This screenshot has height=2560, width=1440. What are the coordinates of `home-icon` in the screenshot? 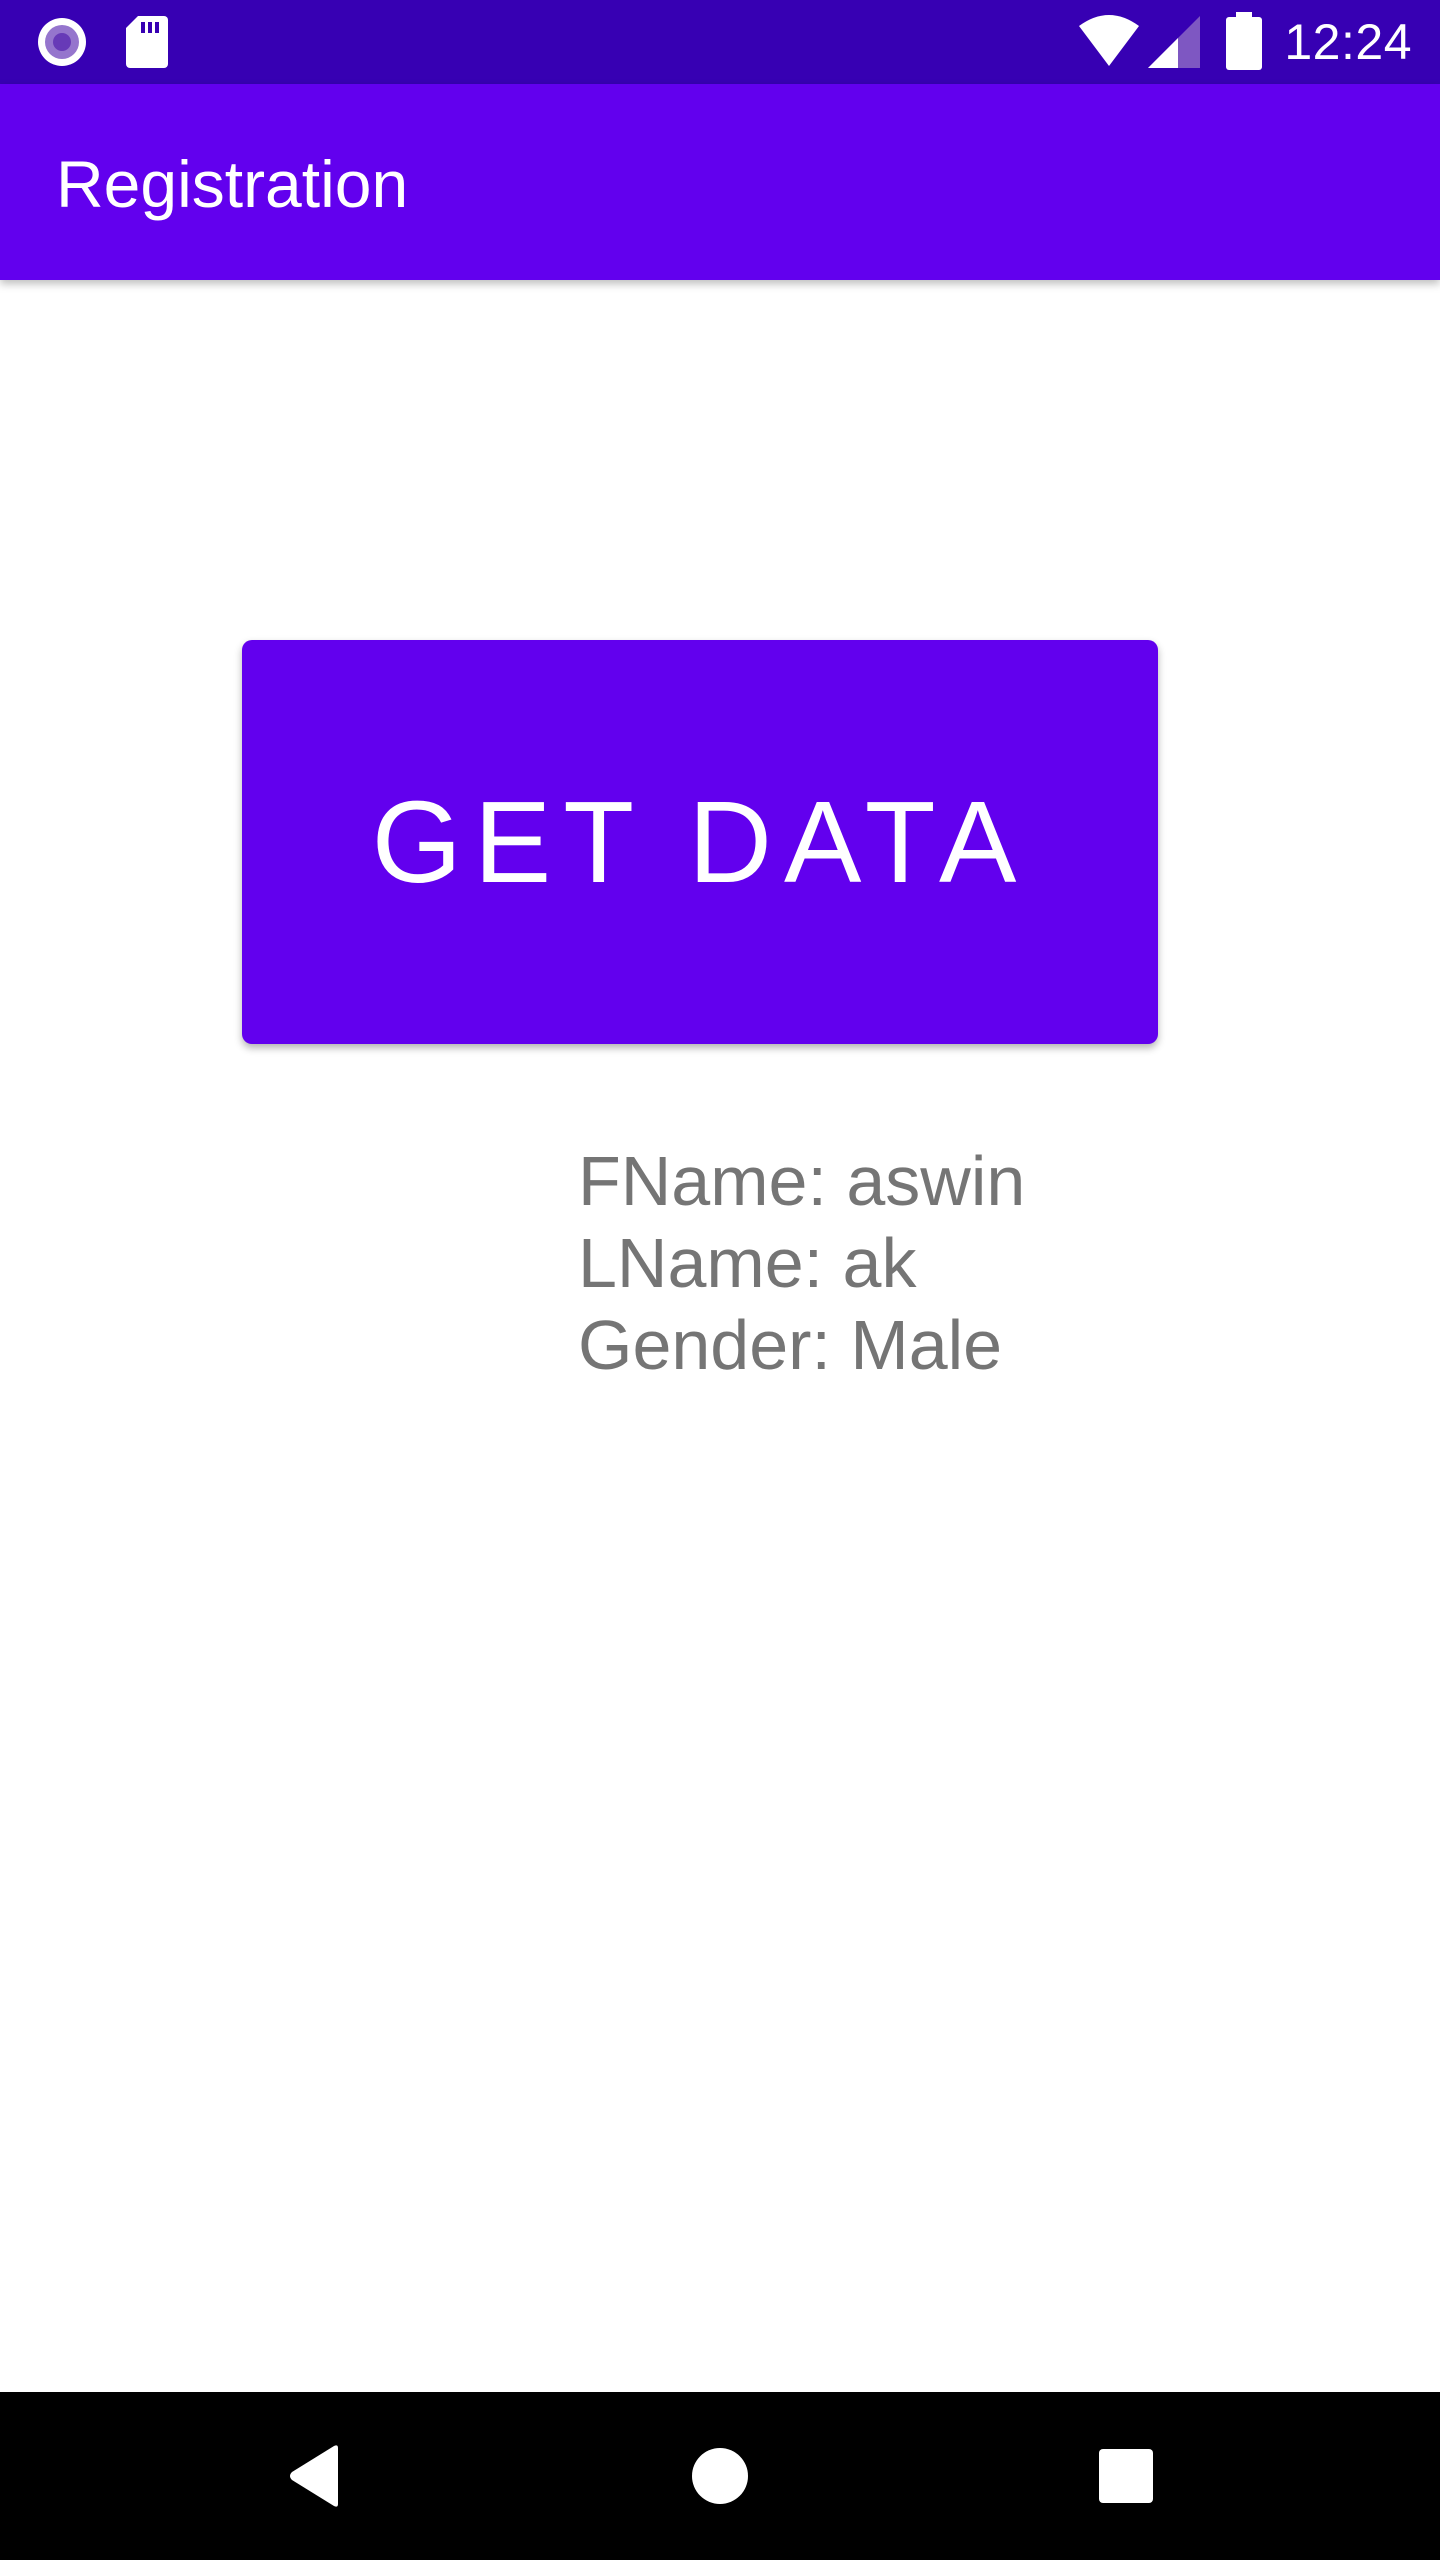 It's located at (720, 2476).